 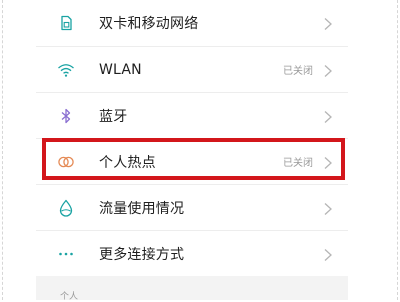 What do you see at coordinates (66, 70) in the screenshot?
I see `wifi-icon` at bounding box center [66, 70].